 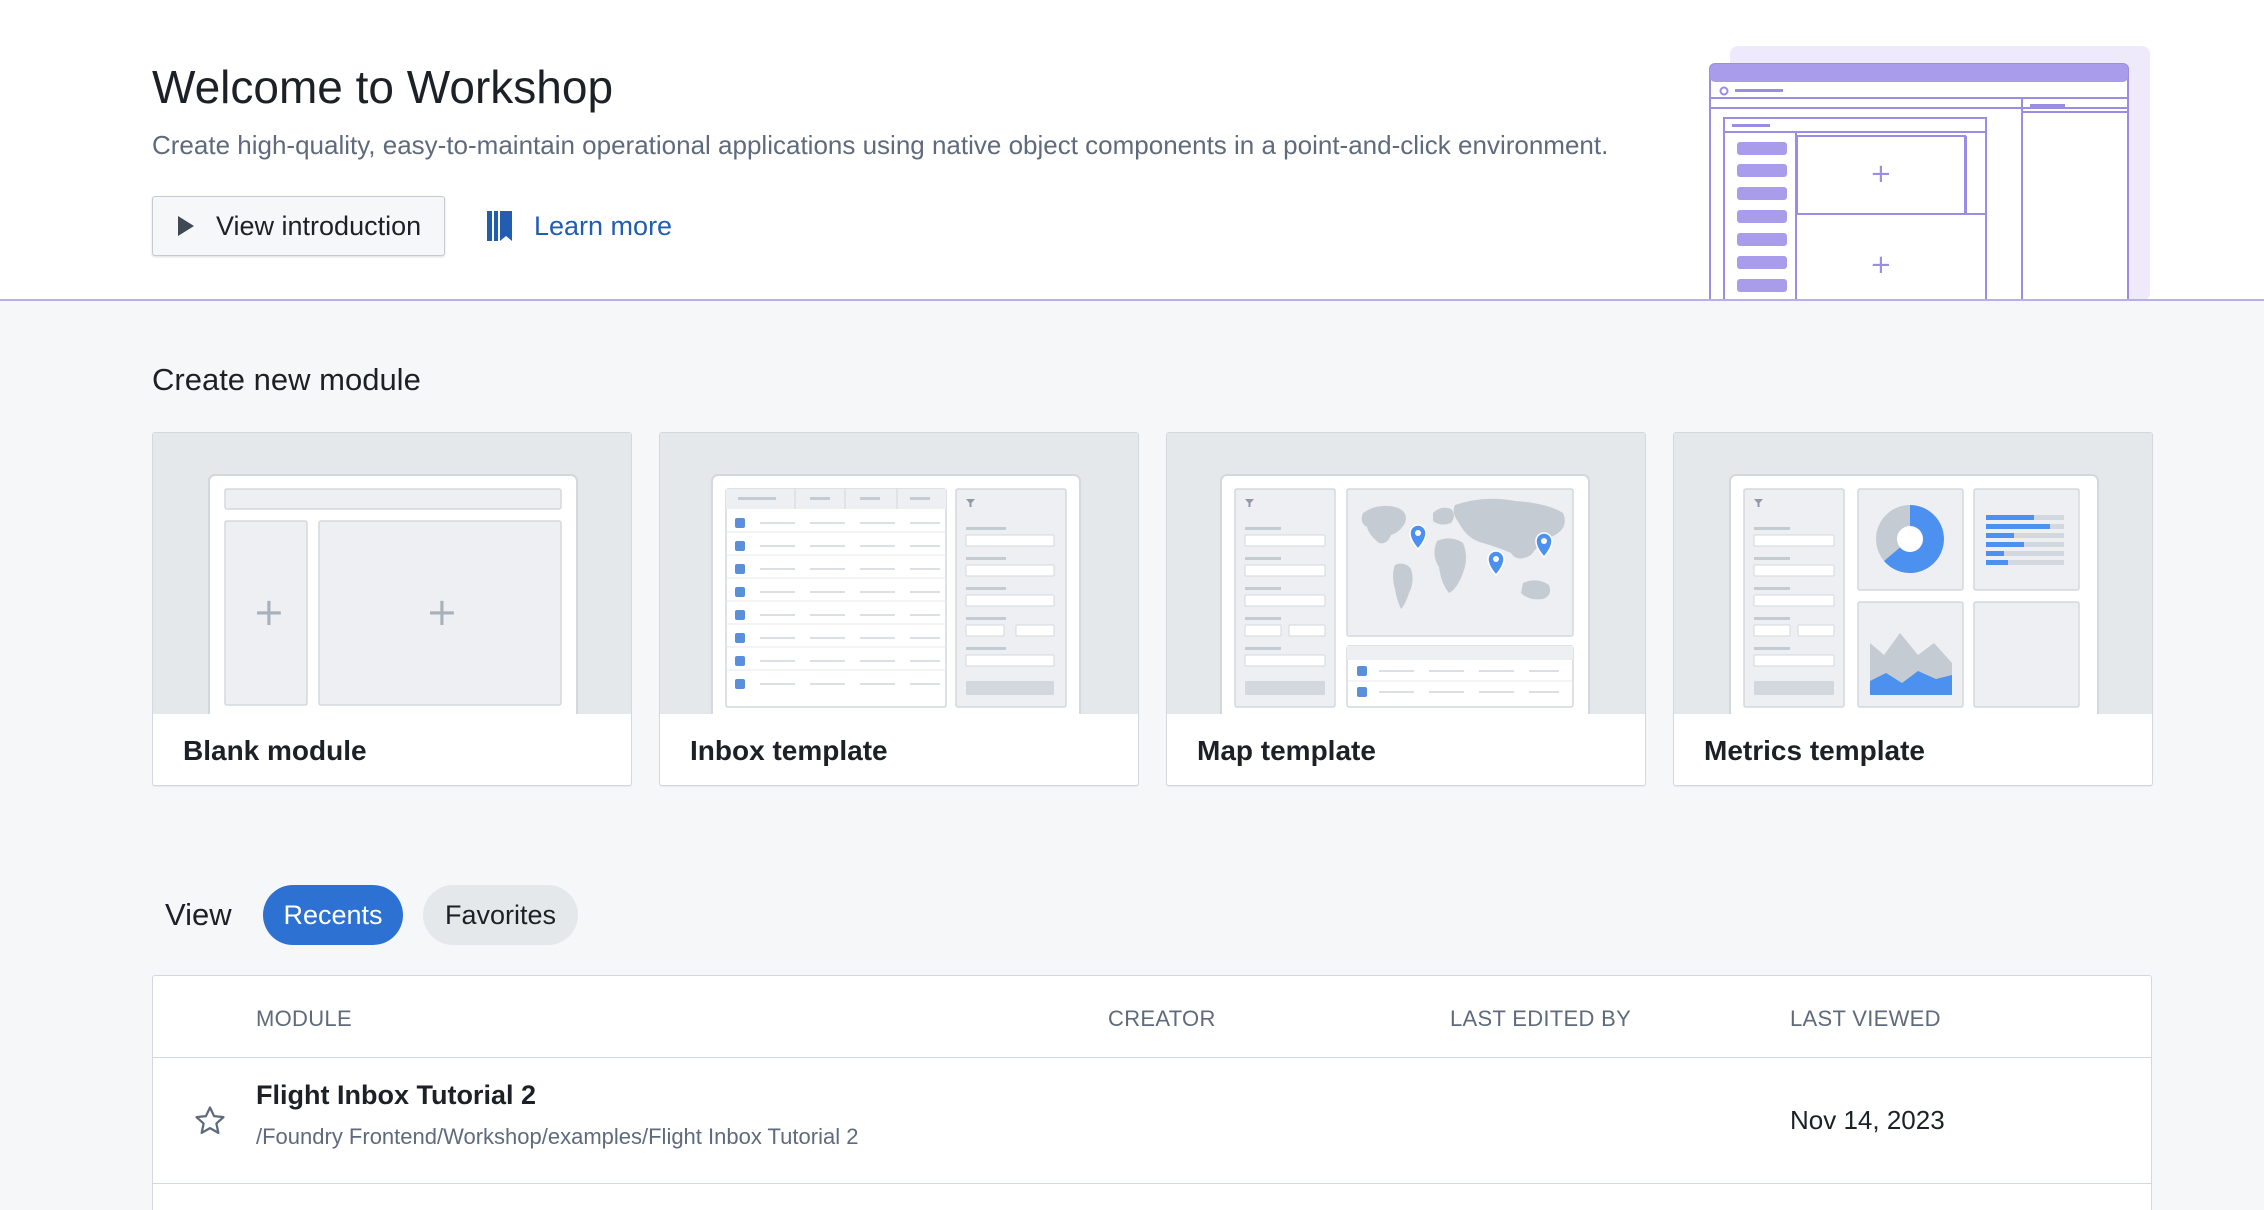 What do you see at coordinates (392, 573) in the screenshot?
I see `blank-module-preview: + +` at bounding box center [392, 573].